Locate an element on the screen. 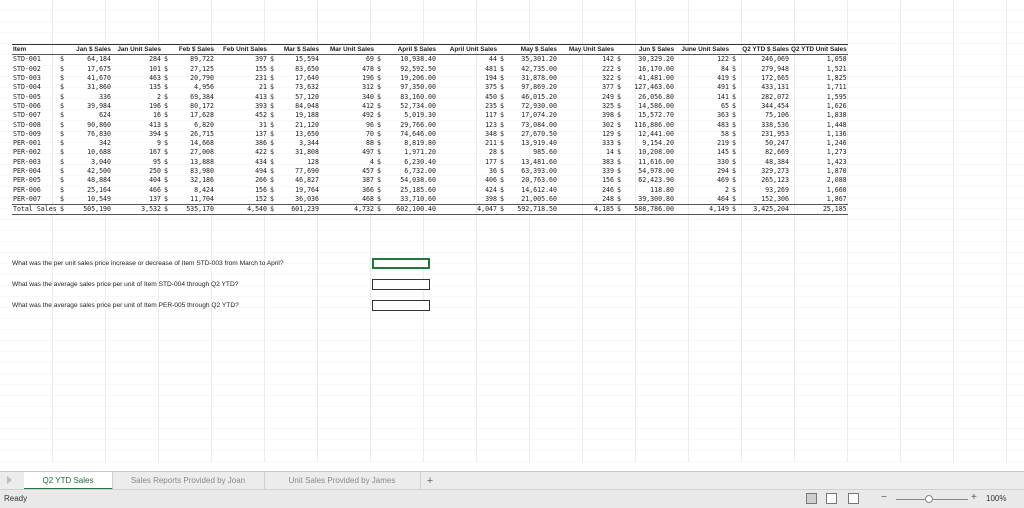 This screenshot has height=508, width=1024. sales-cell: $20,763.60 is located at coordinates (528, 180).